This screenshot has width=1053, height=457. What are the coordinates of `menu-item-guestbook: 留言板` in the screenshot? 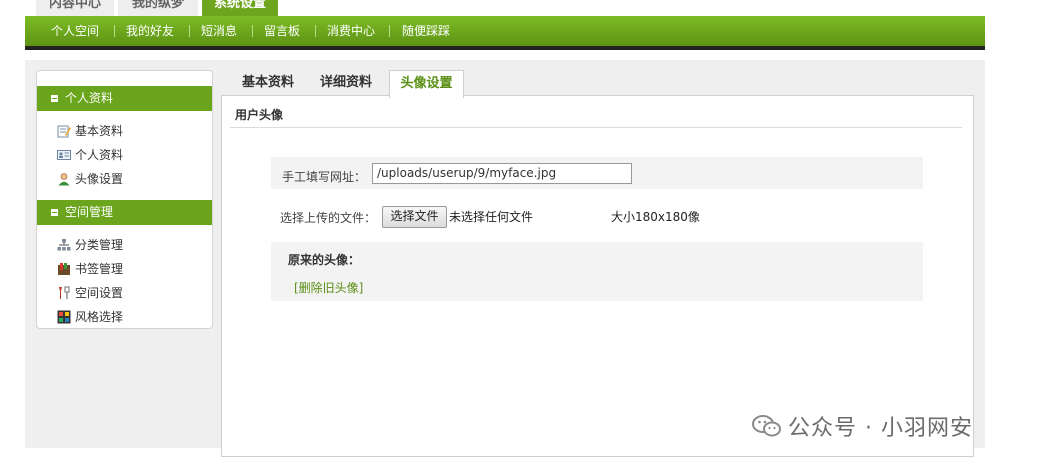 It's located at (282, 31).